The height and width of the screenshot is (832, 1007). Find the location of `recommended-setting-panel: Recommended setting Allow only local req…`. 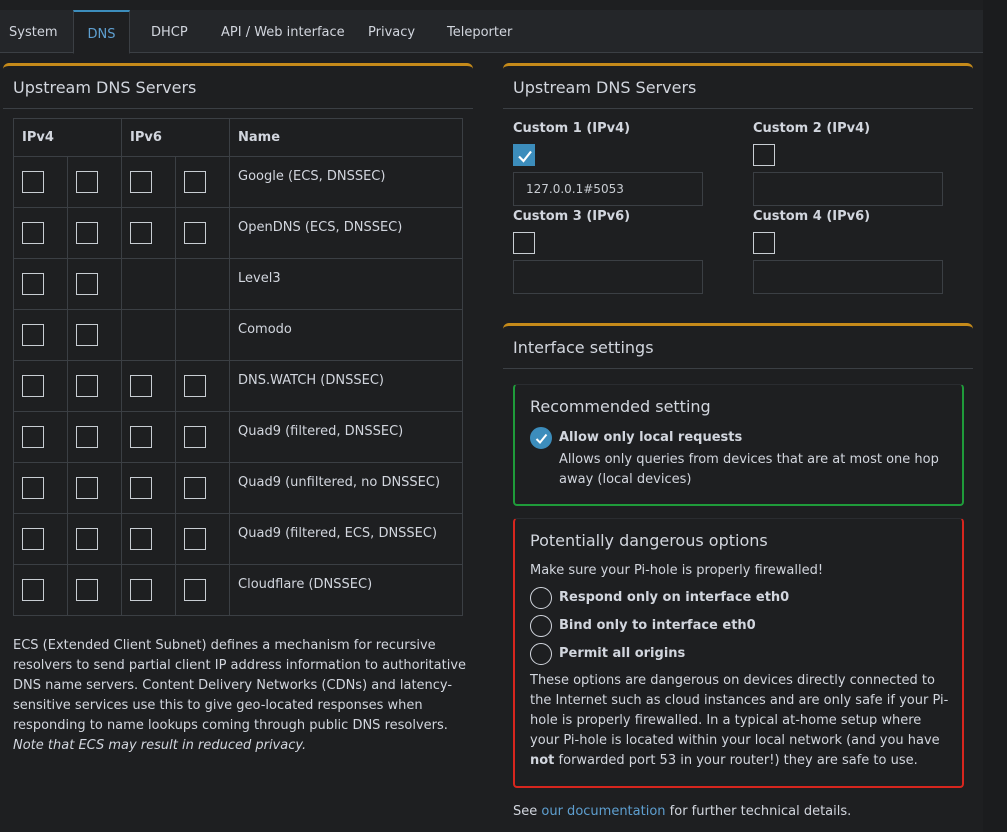

recommended-setting-panel: Recommended setting Allow only local req… is located at coordinates (738, 445).